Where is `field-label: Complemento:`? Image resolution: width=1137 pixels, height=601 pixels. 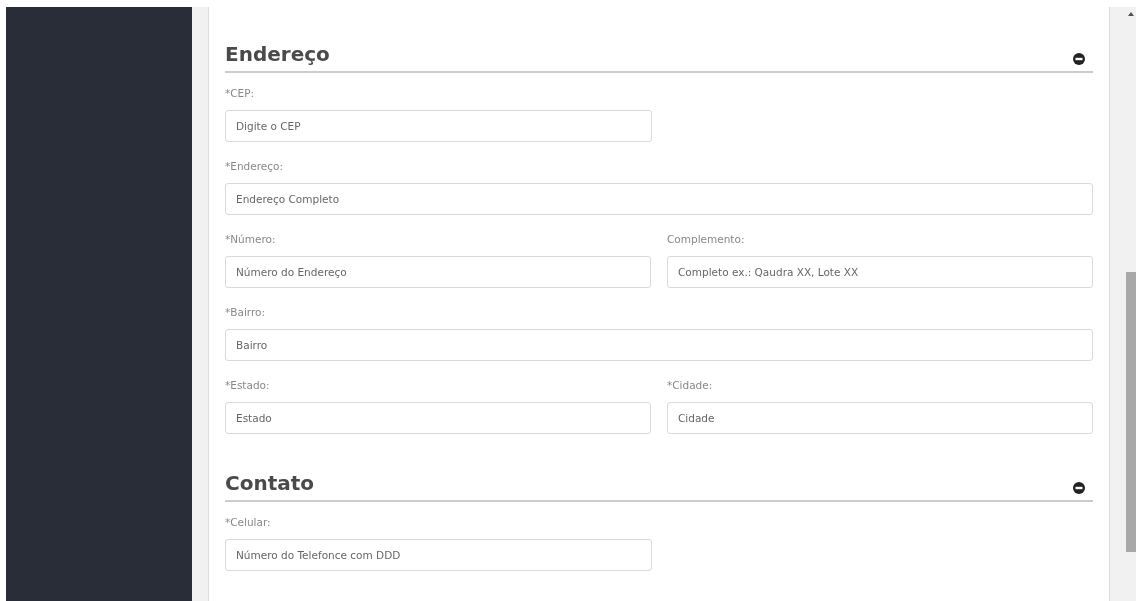 field-label: Complemento: is located at coordinates (706, 239).